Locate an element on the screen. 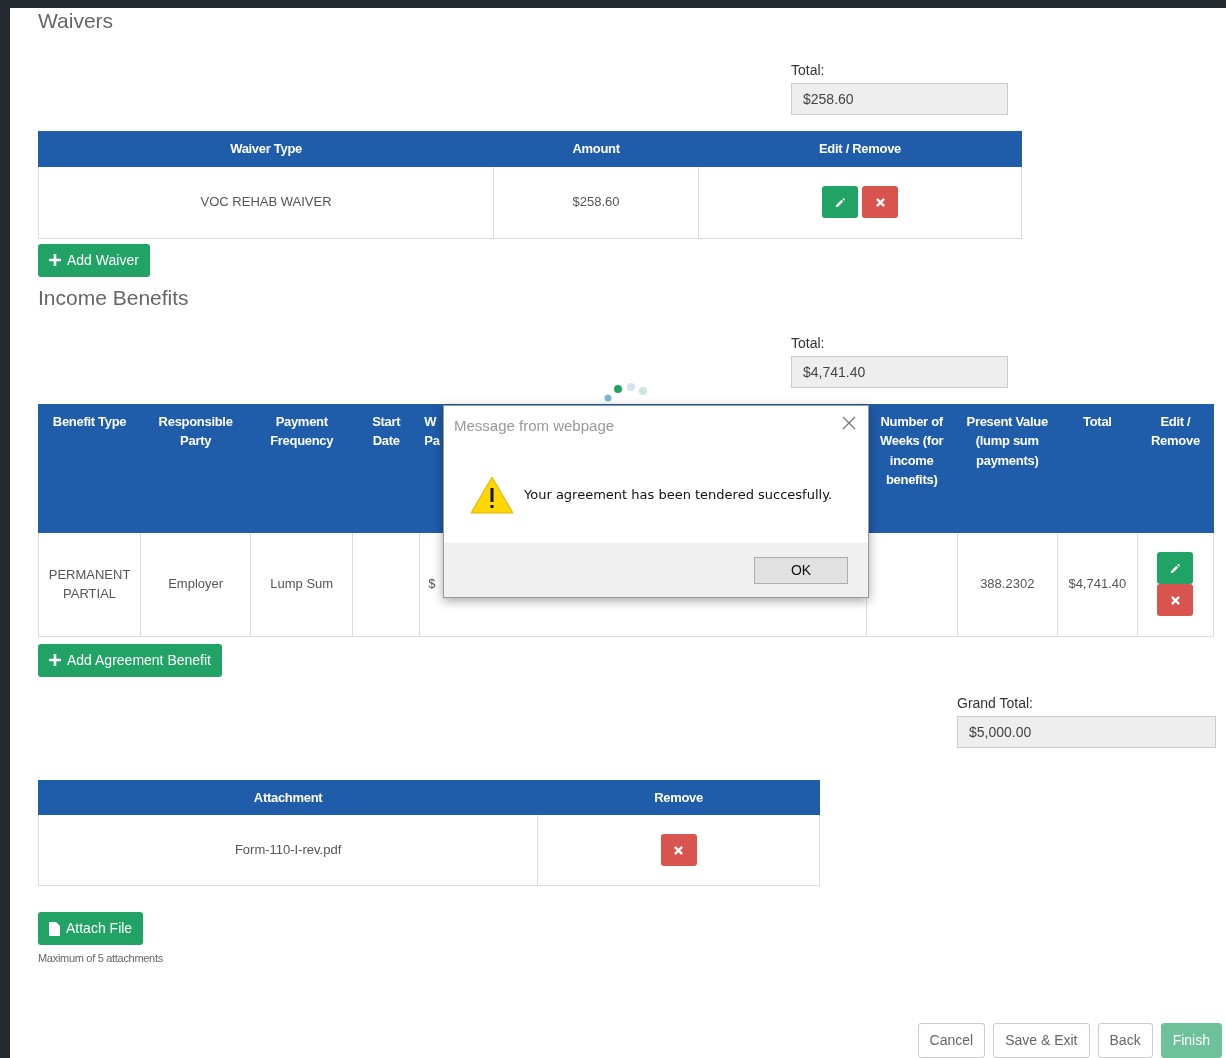 The height and width of the screenshot is (1058, 1226). column-header: Start Date is located at coordinates (386, 430).